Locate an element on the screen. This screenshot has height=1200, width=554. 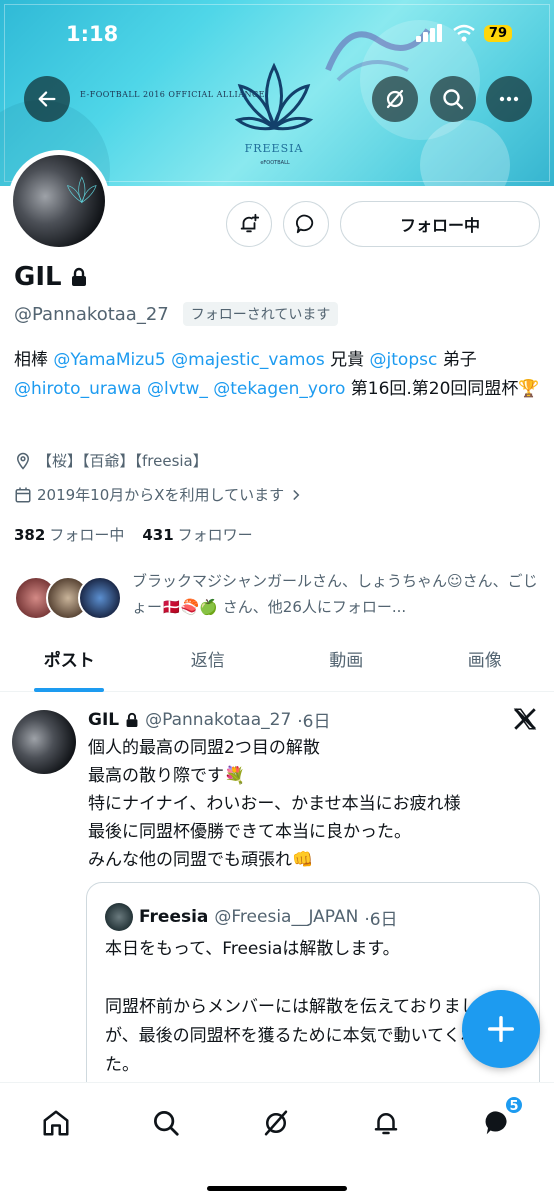
bio-text: 相棒 is located at coordinates (34, 360).